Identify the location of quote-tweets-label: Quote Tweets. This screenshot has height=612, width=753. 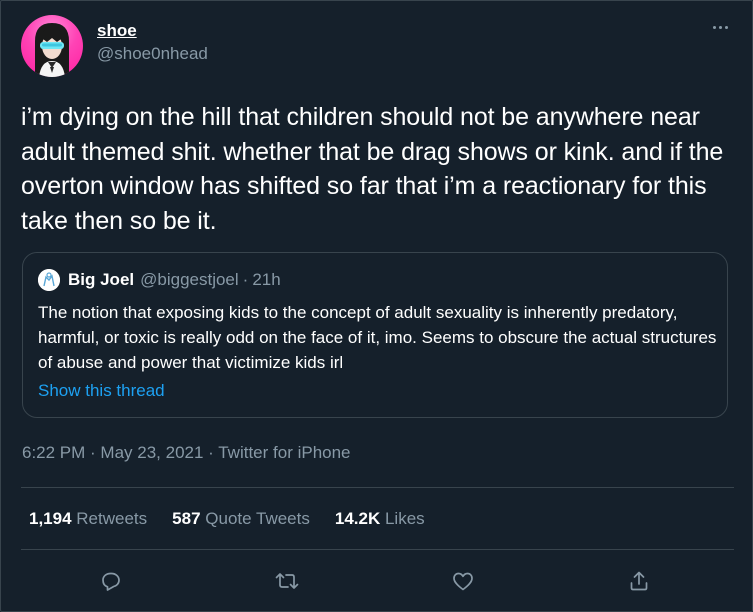
(257, 518).